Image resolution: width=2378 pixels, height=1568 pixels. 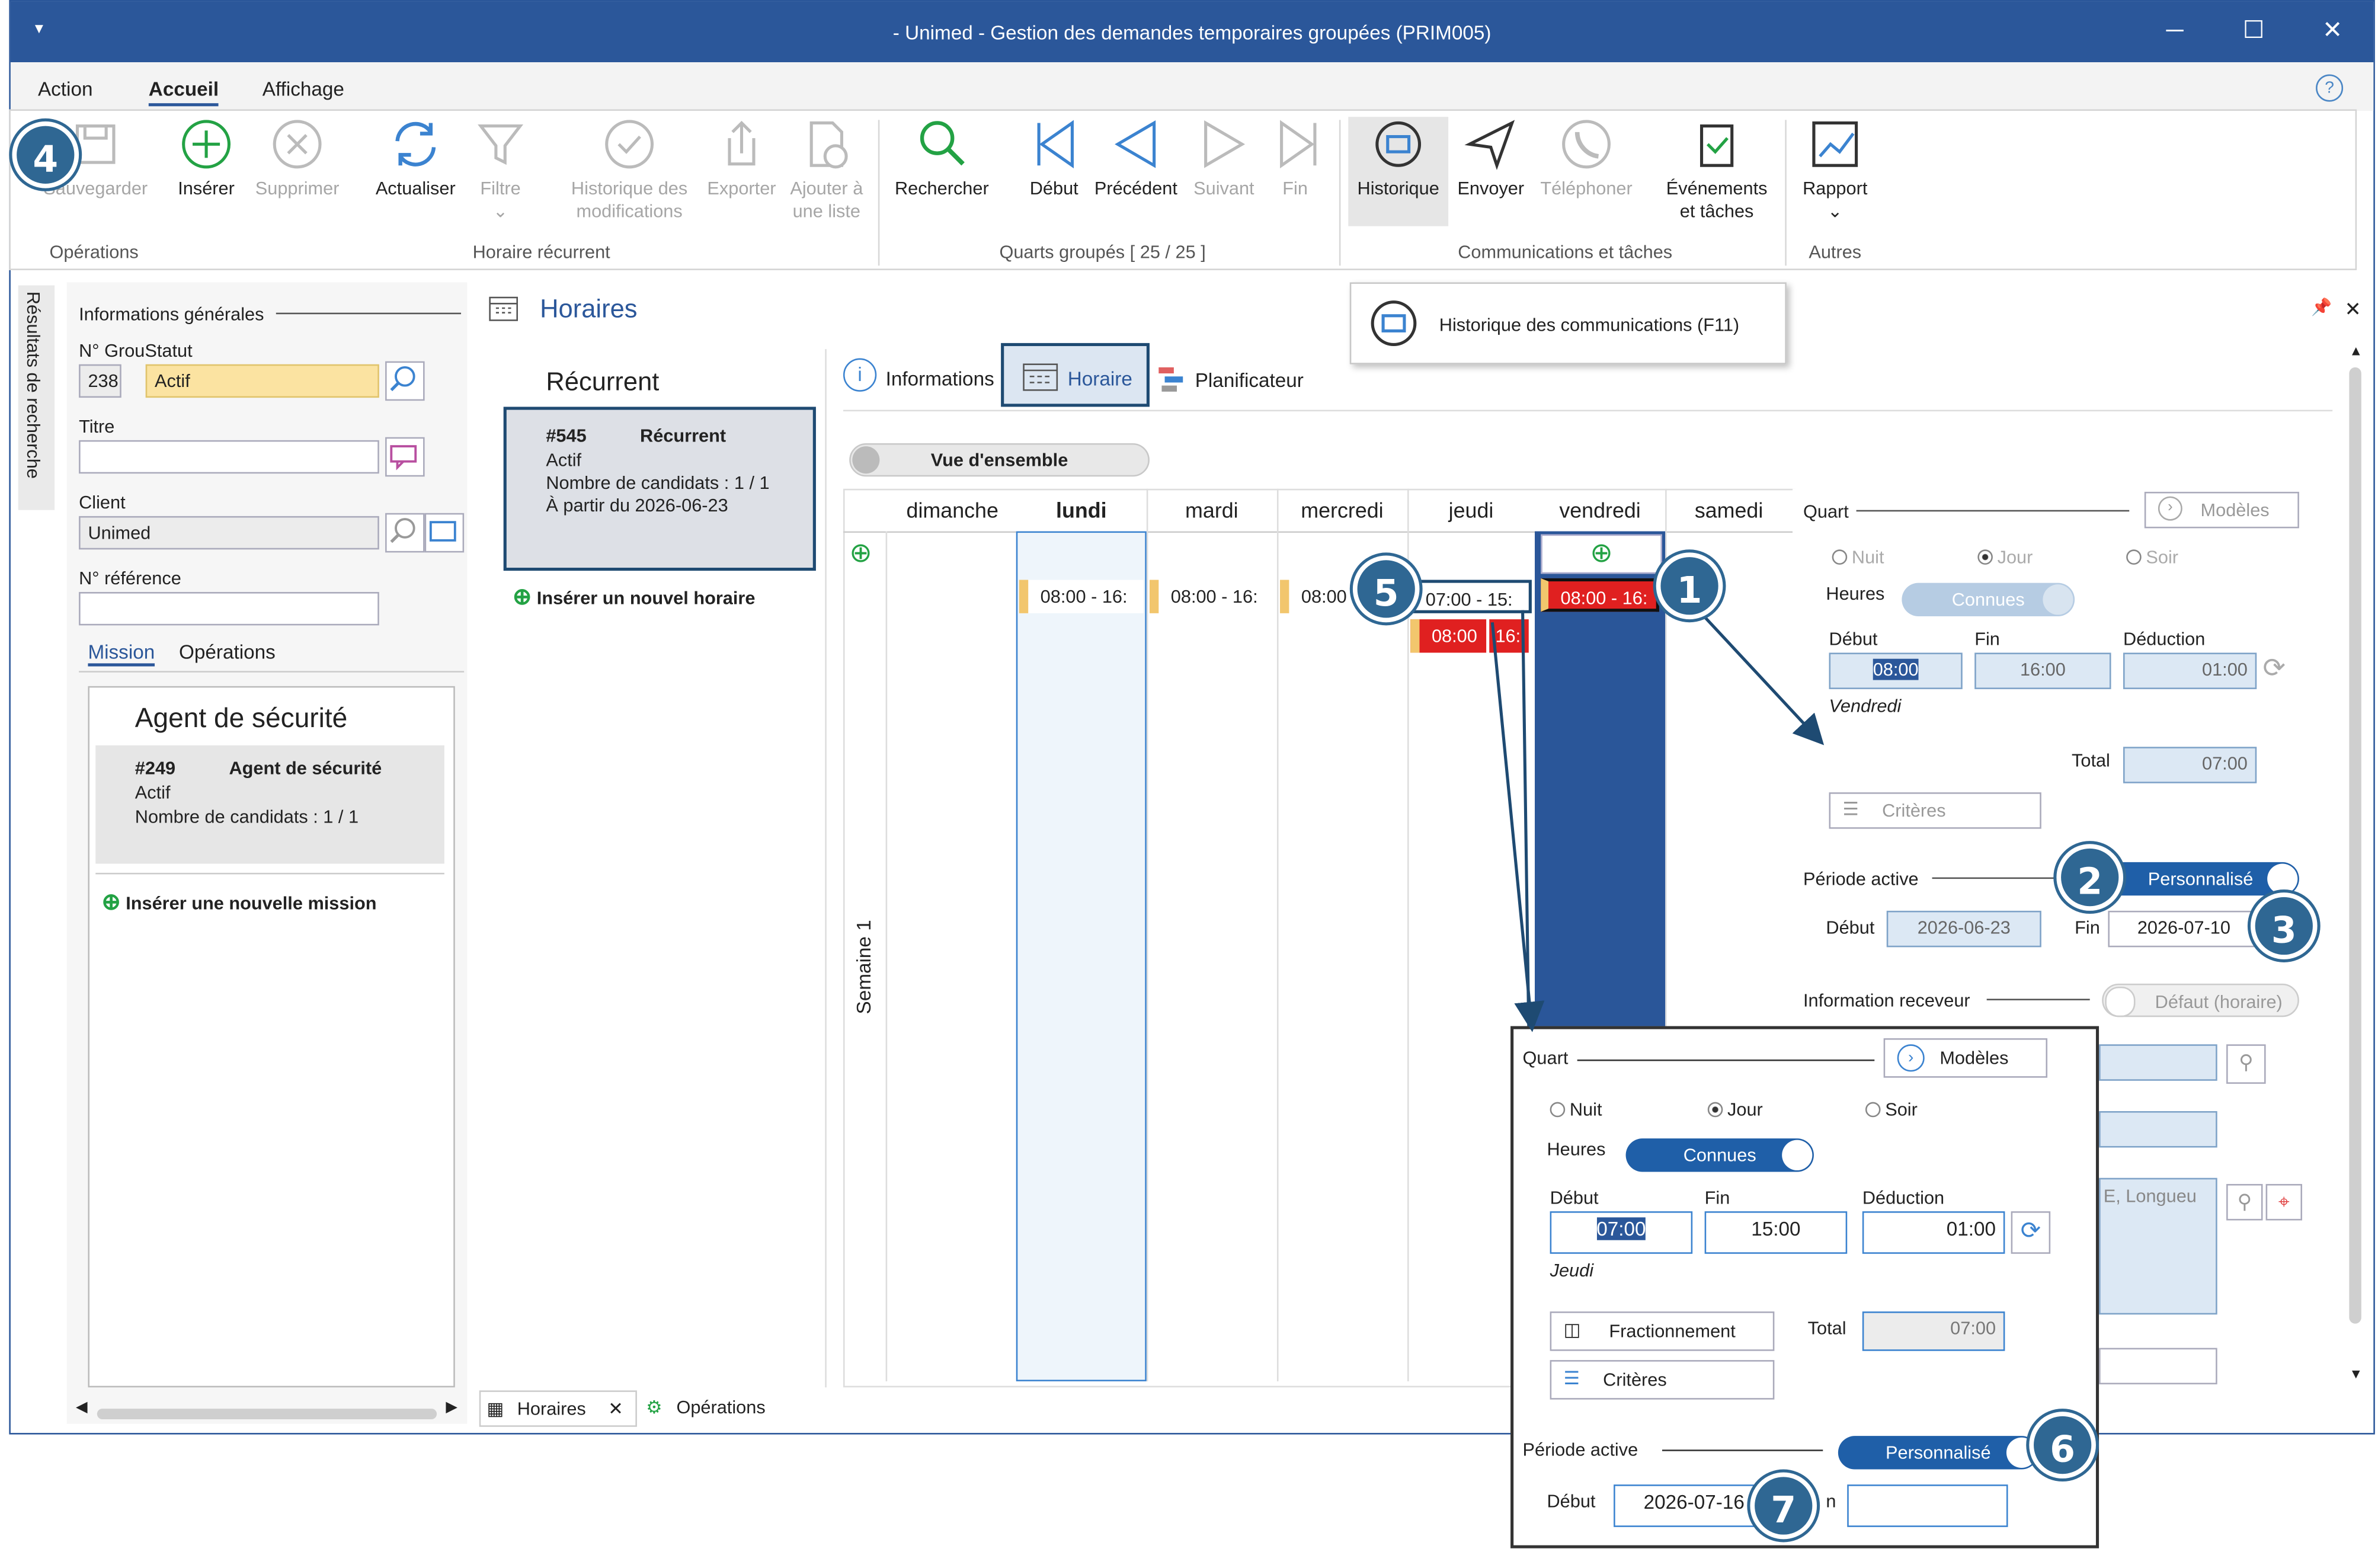 I want to click on callout-arrows, so click(x=1657, y=819).